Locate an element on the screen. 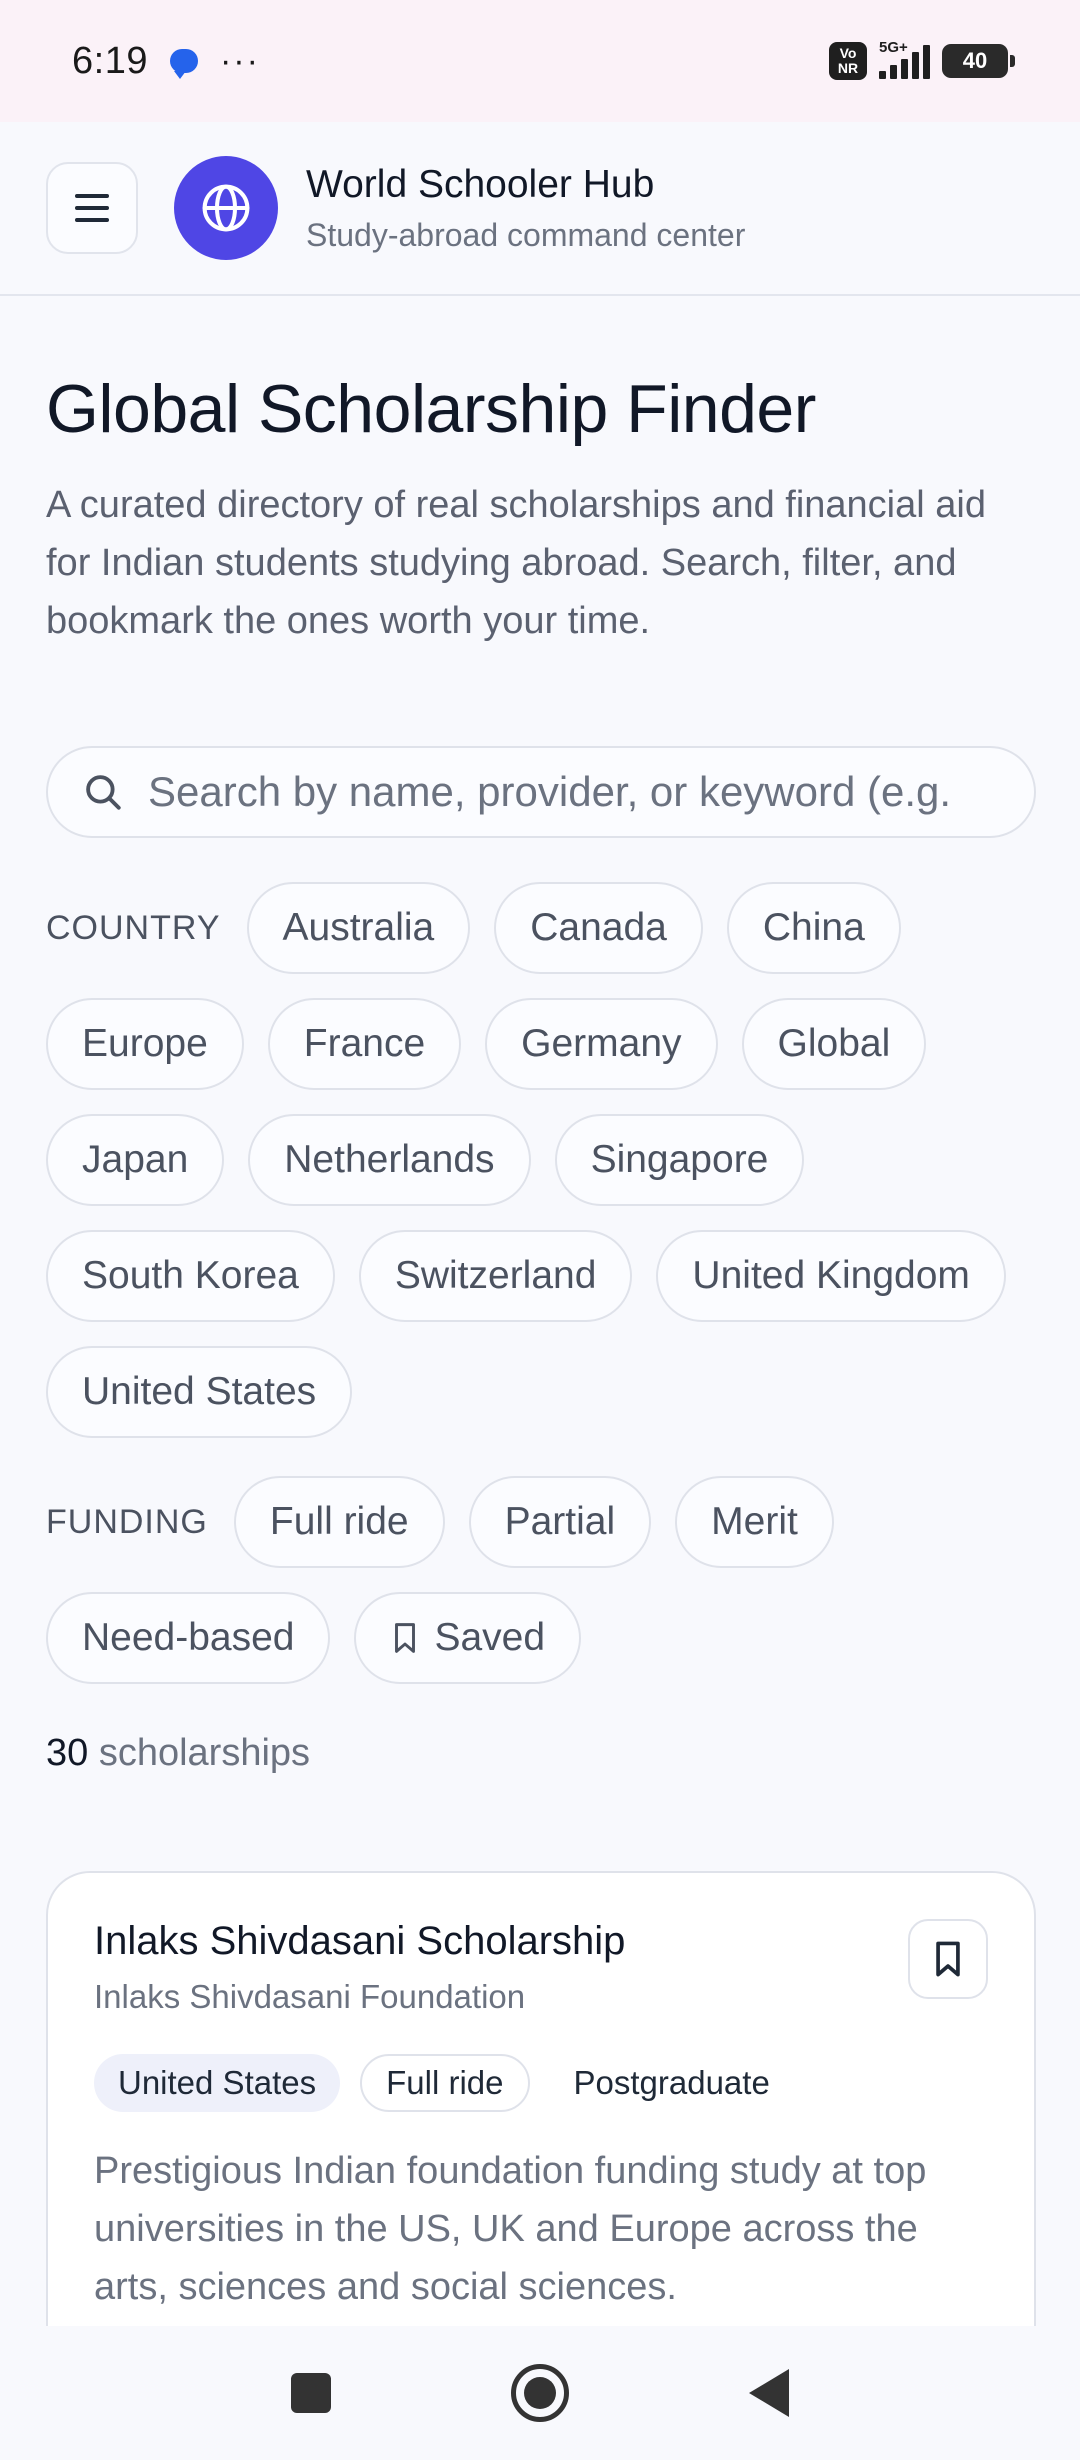  more-notifications-icon: ··· is located at coordinates (239, 60).